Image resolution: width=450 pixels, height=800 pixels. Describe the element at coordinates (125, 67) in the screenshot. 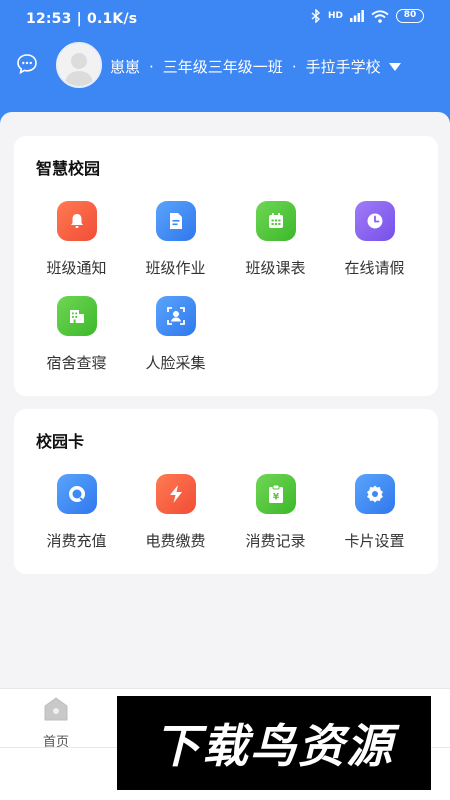

I see `student-name: 崽崽` at that location.